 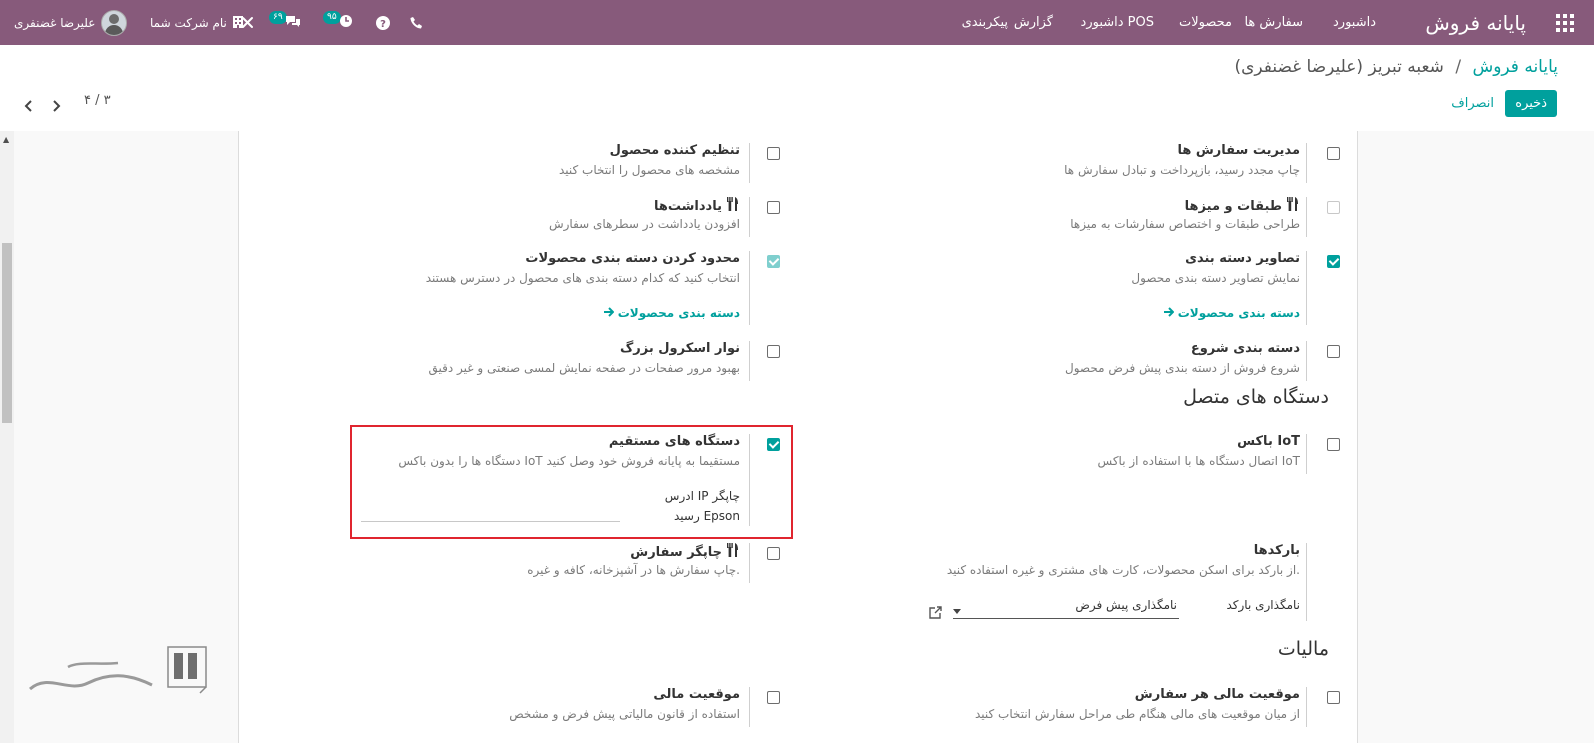 I want to click on limit-categories-link: دسته بندی محصولات, so click(x=671, y=313).